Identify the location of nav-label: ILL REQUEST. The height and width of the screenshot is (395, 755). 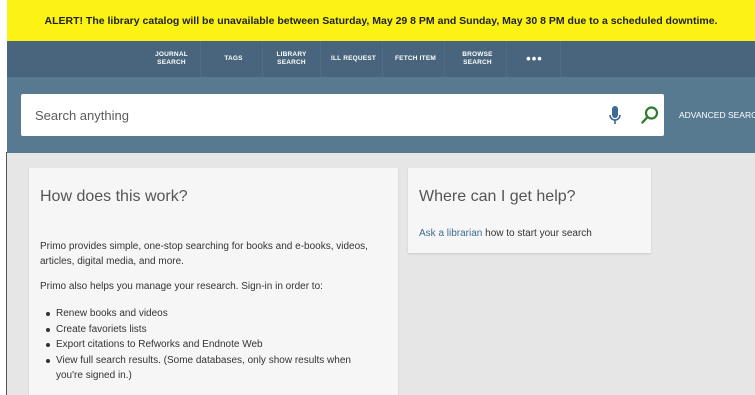
(353, 58).